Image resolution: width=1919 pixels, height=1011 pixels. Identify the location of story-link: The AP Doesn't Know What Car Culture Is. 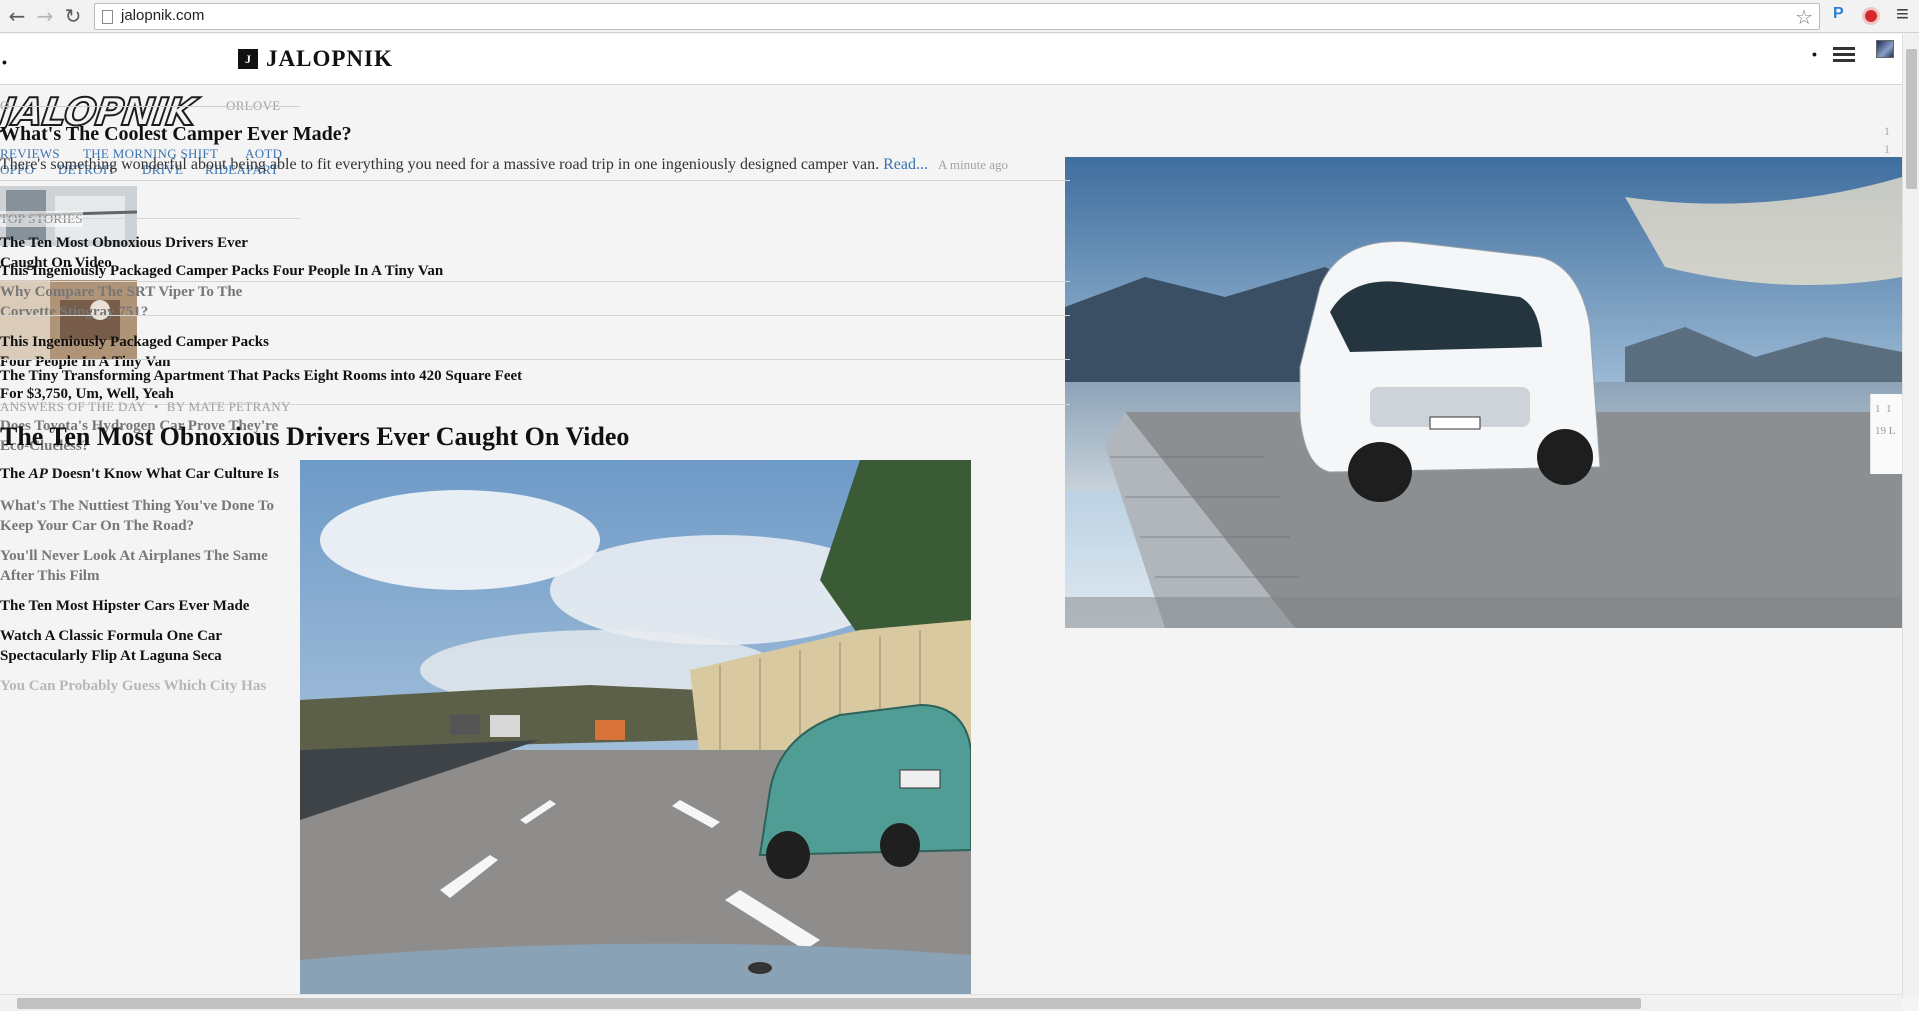
(150, 474).